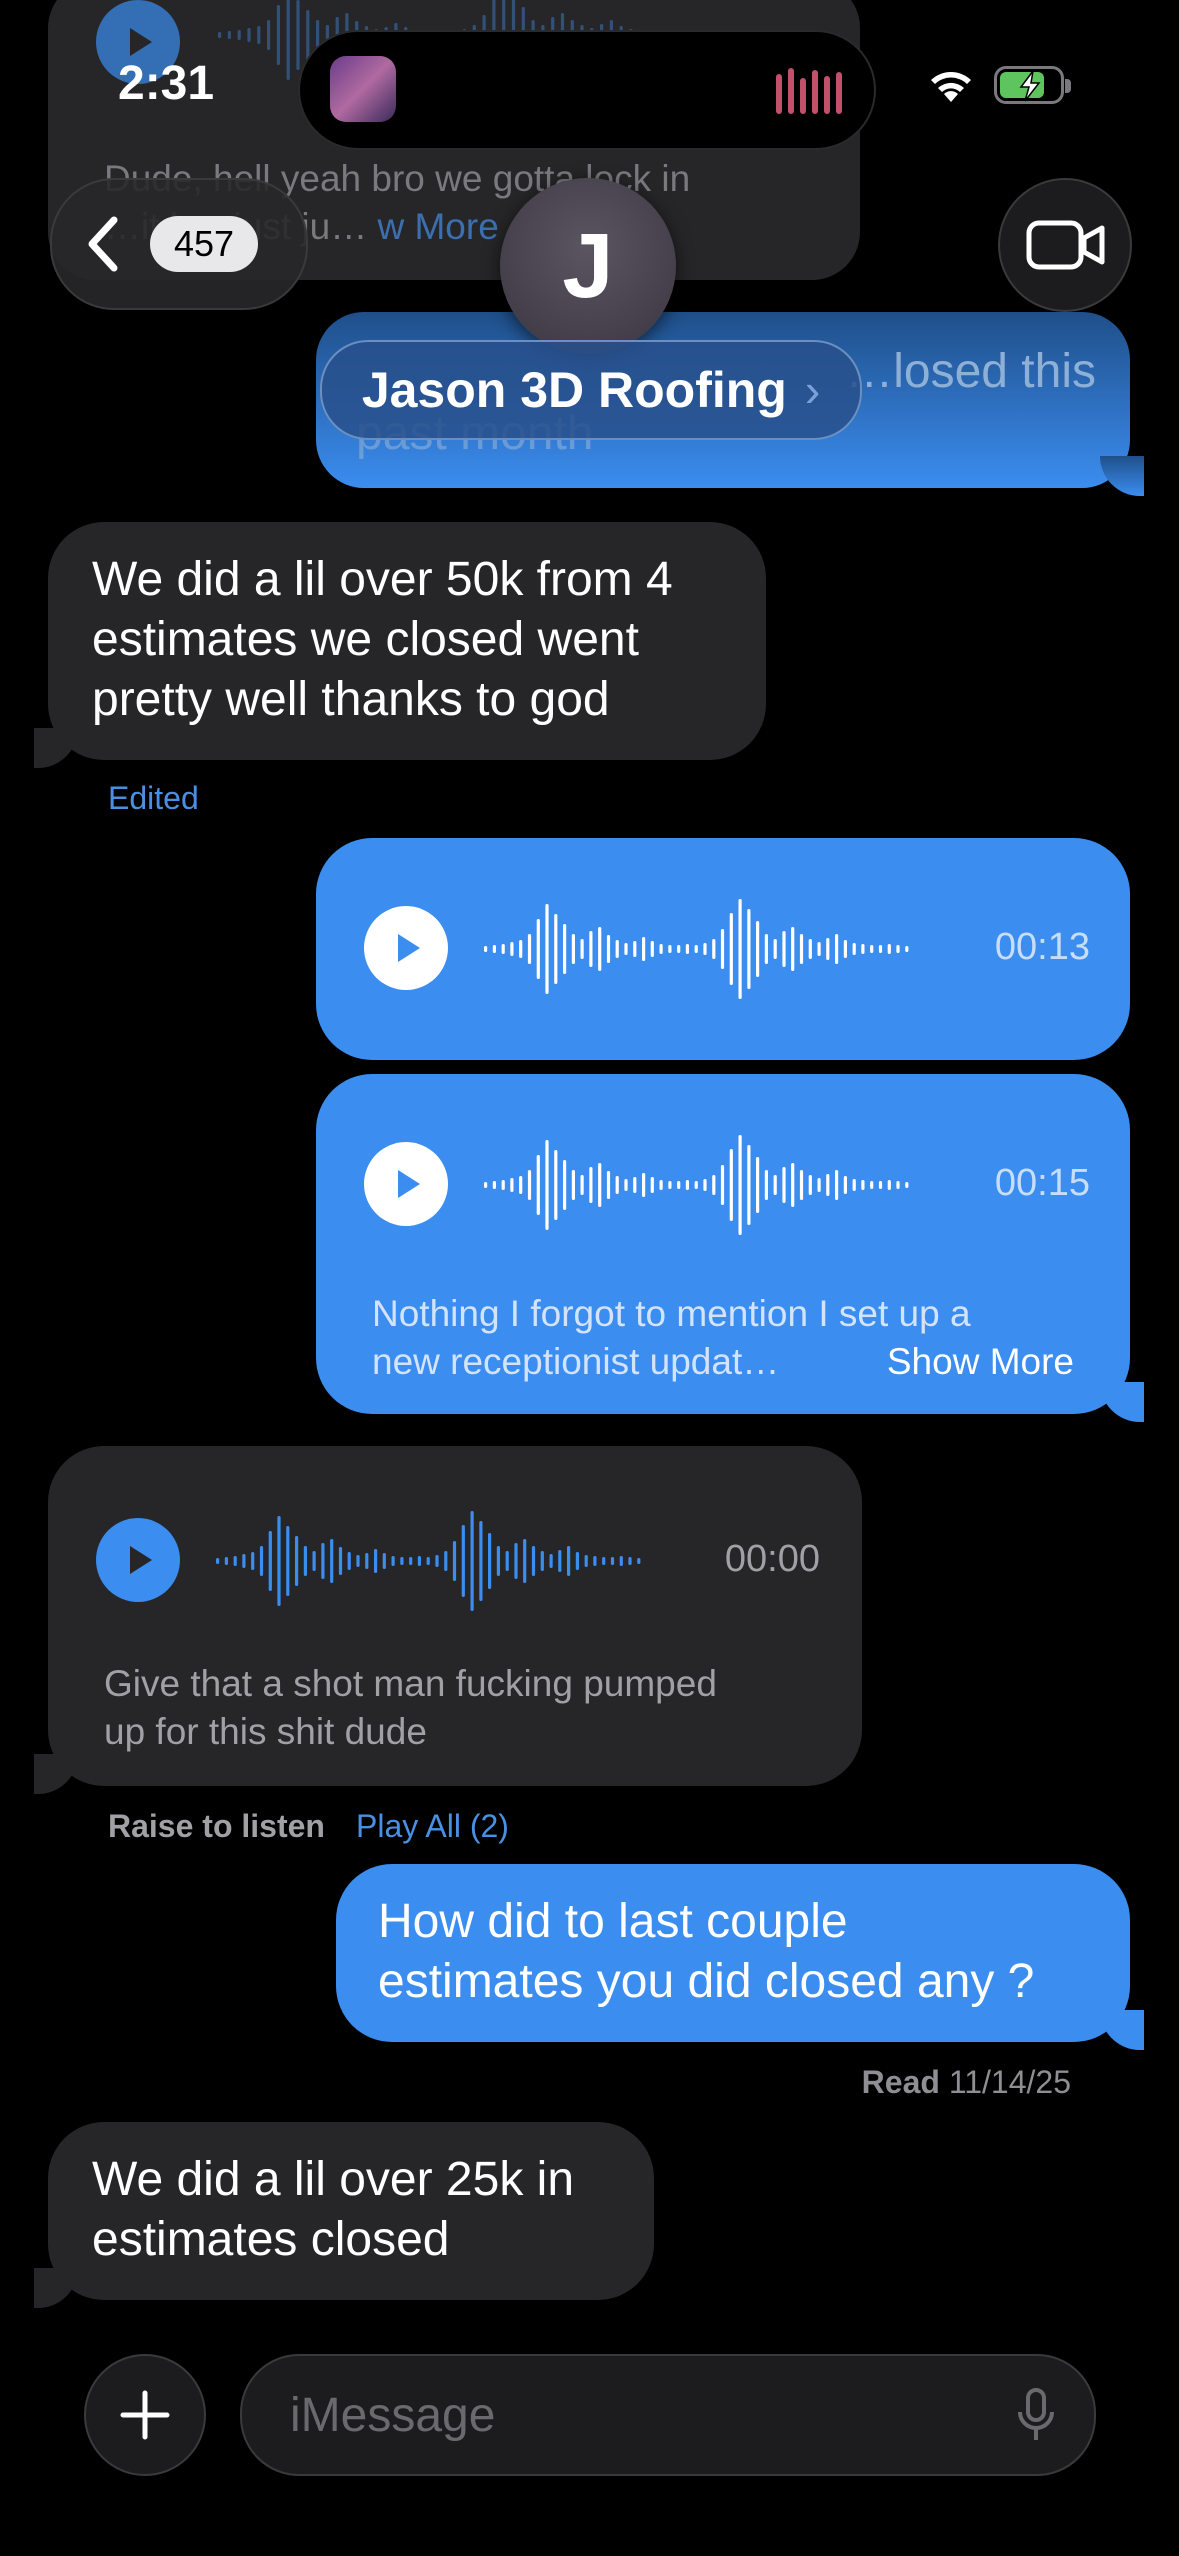  What do you see at coordinates (363, 89) in the screenshot?
I see `now-playing-artwork` at bounding box center [363, 89].